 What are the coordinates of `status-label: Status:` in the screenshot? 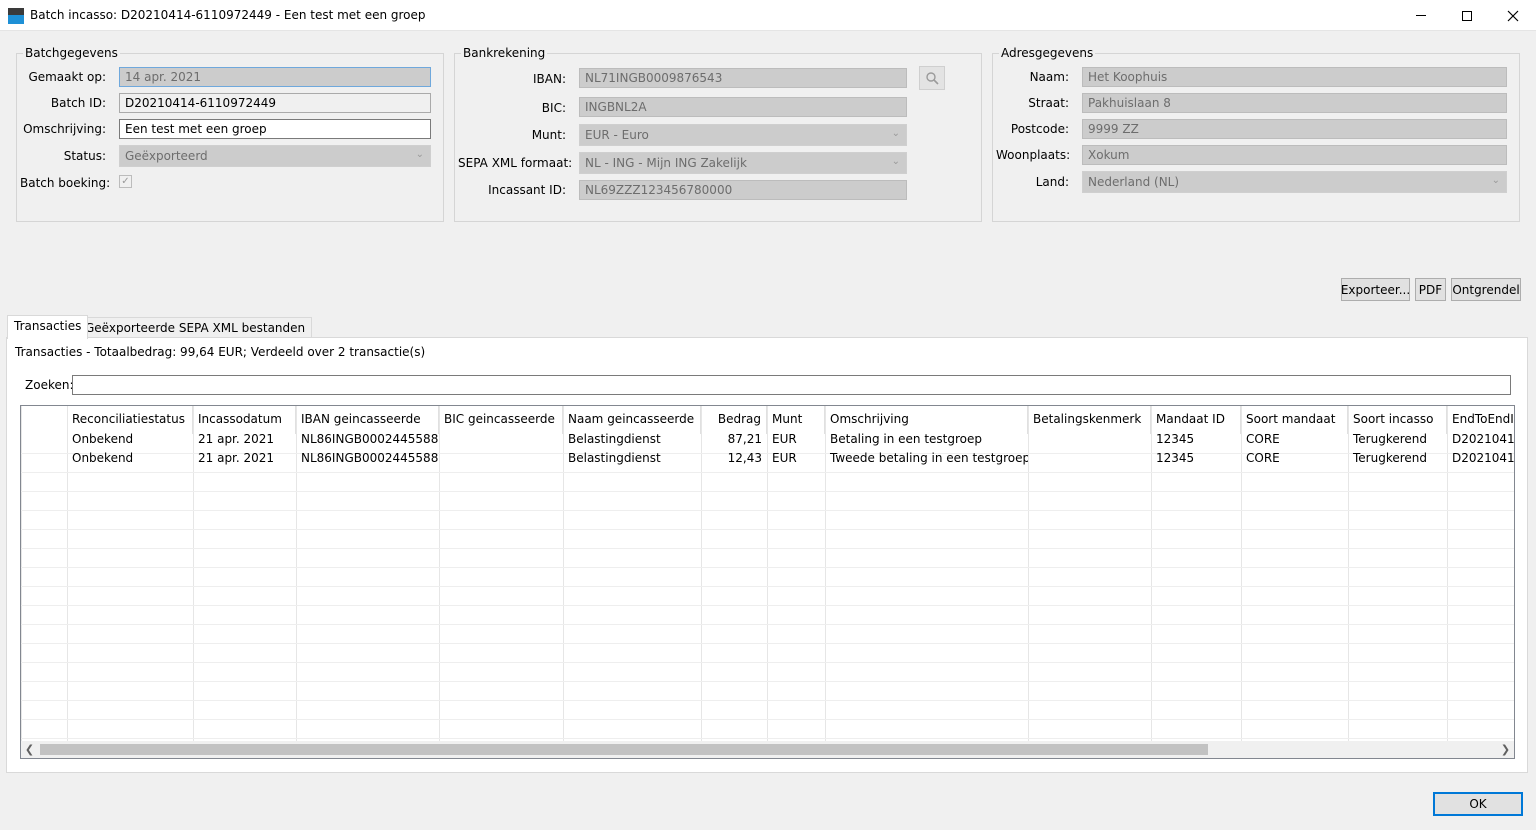 It's located at (84, 156).